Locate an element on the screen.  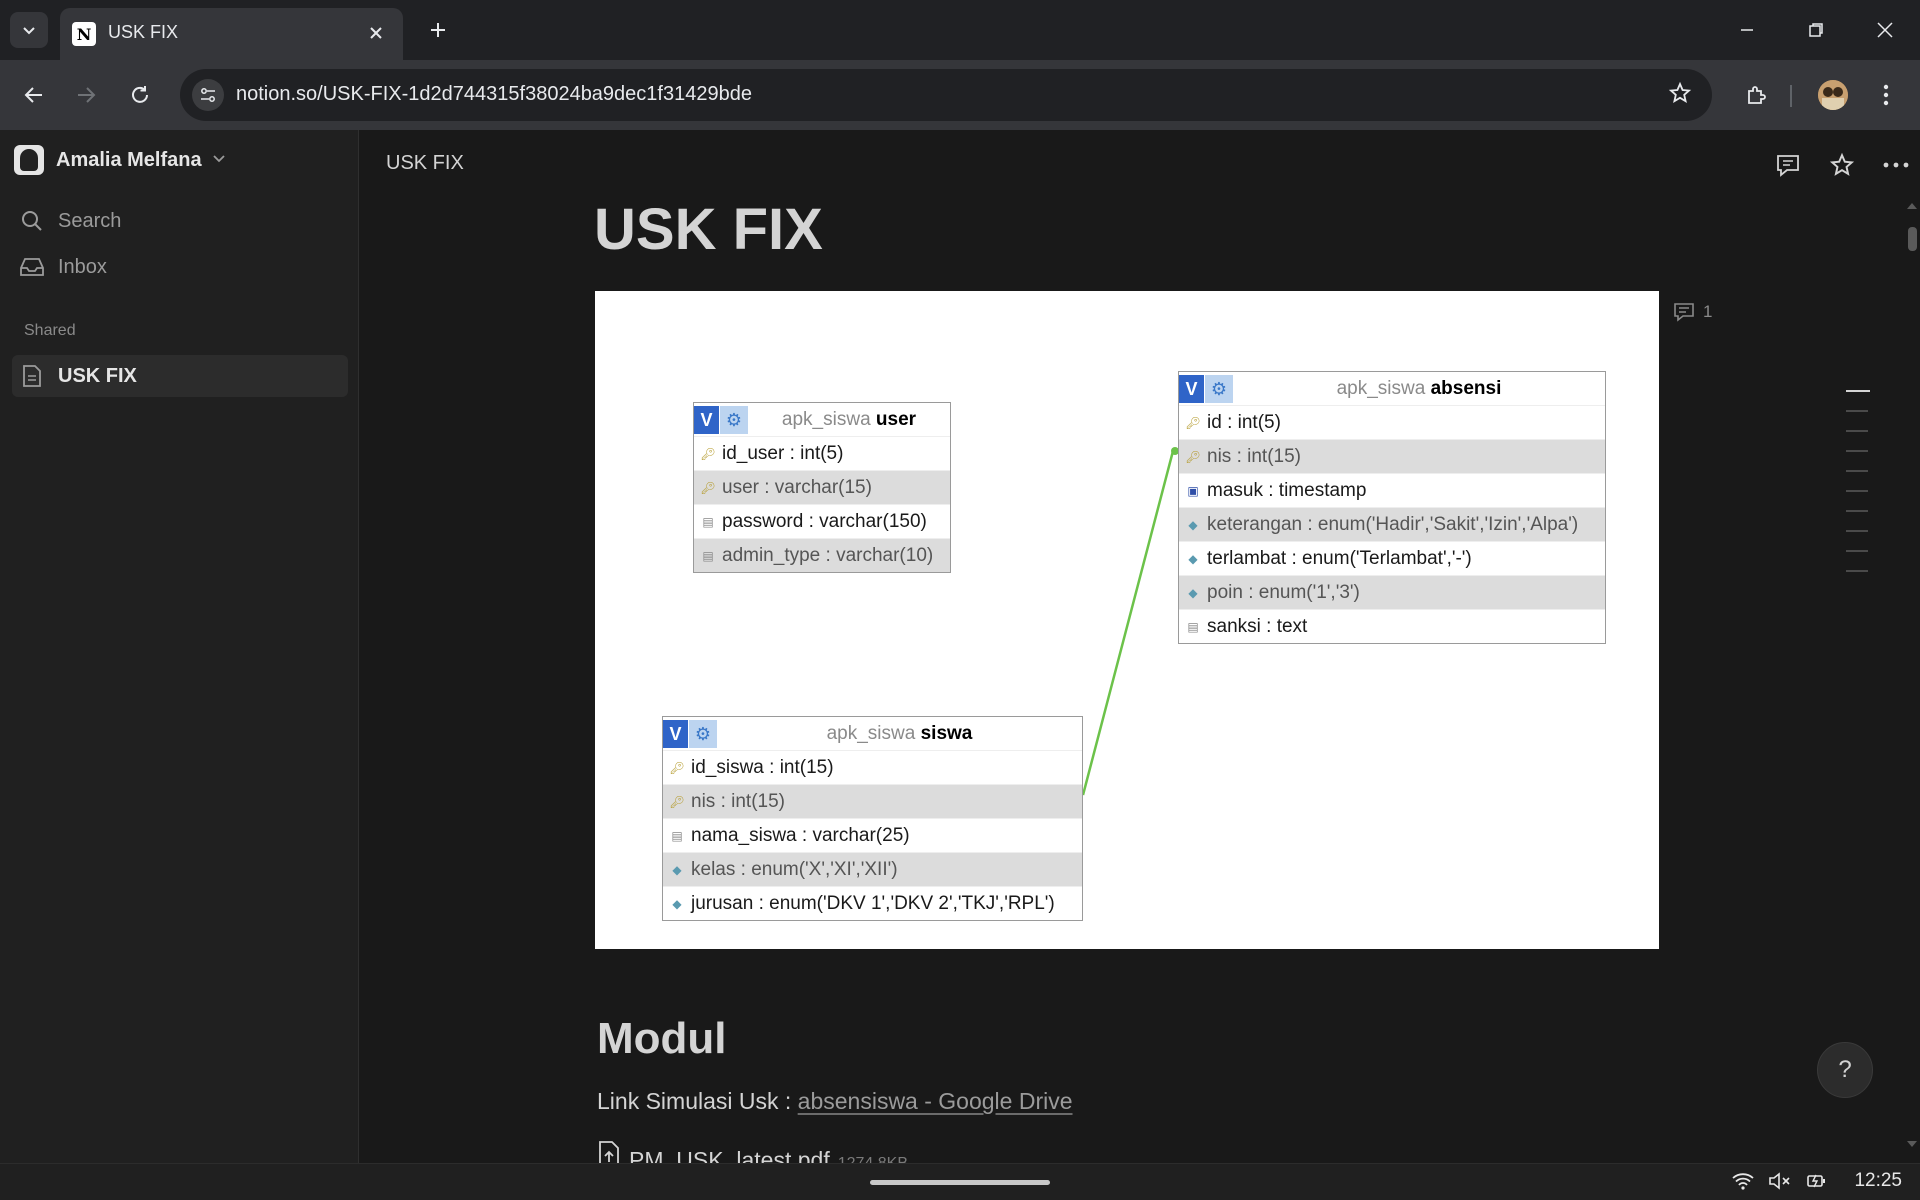
erd-table-header: V ⚙ apk_siswa absensi is located at coordinates (1392, 388).